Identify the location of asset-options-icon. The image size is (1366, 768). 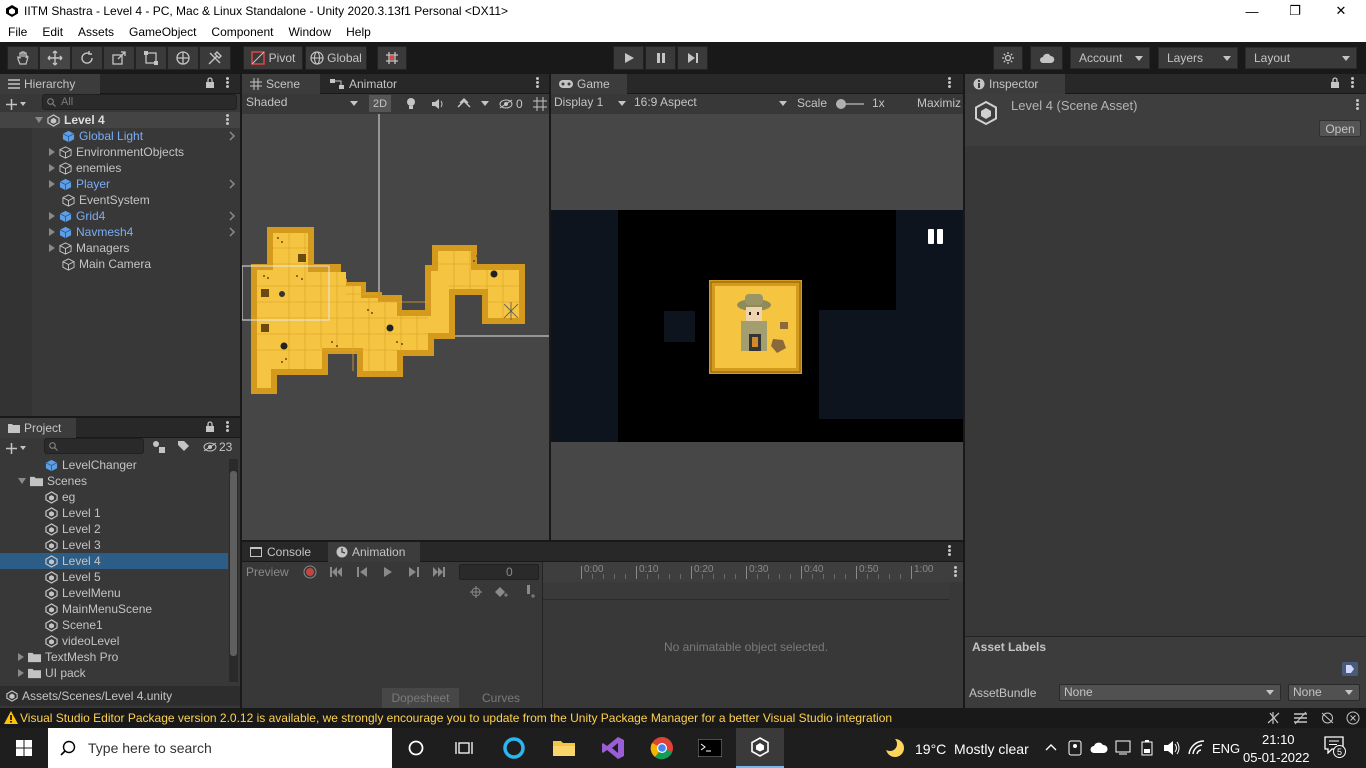
(1358, 105).